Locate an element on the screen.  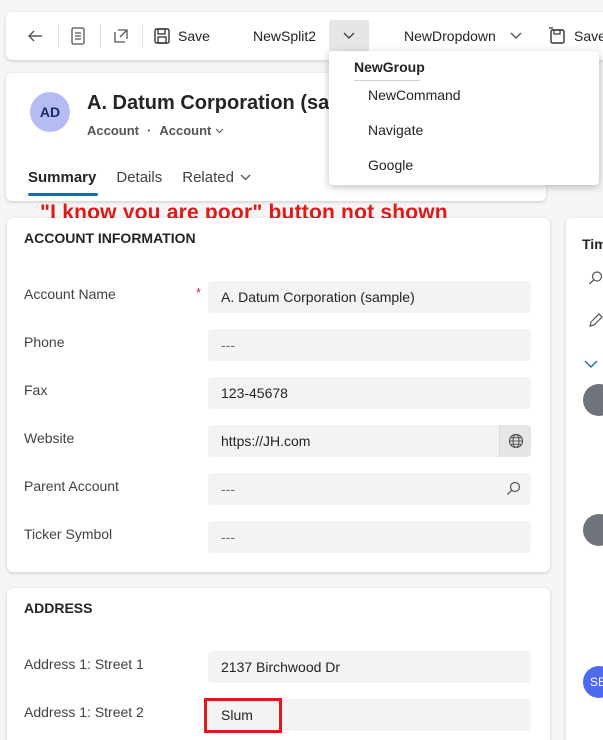
timeline-pane: Tim SE is located at coordinates (584, 479).